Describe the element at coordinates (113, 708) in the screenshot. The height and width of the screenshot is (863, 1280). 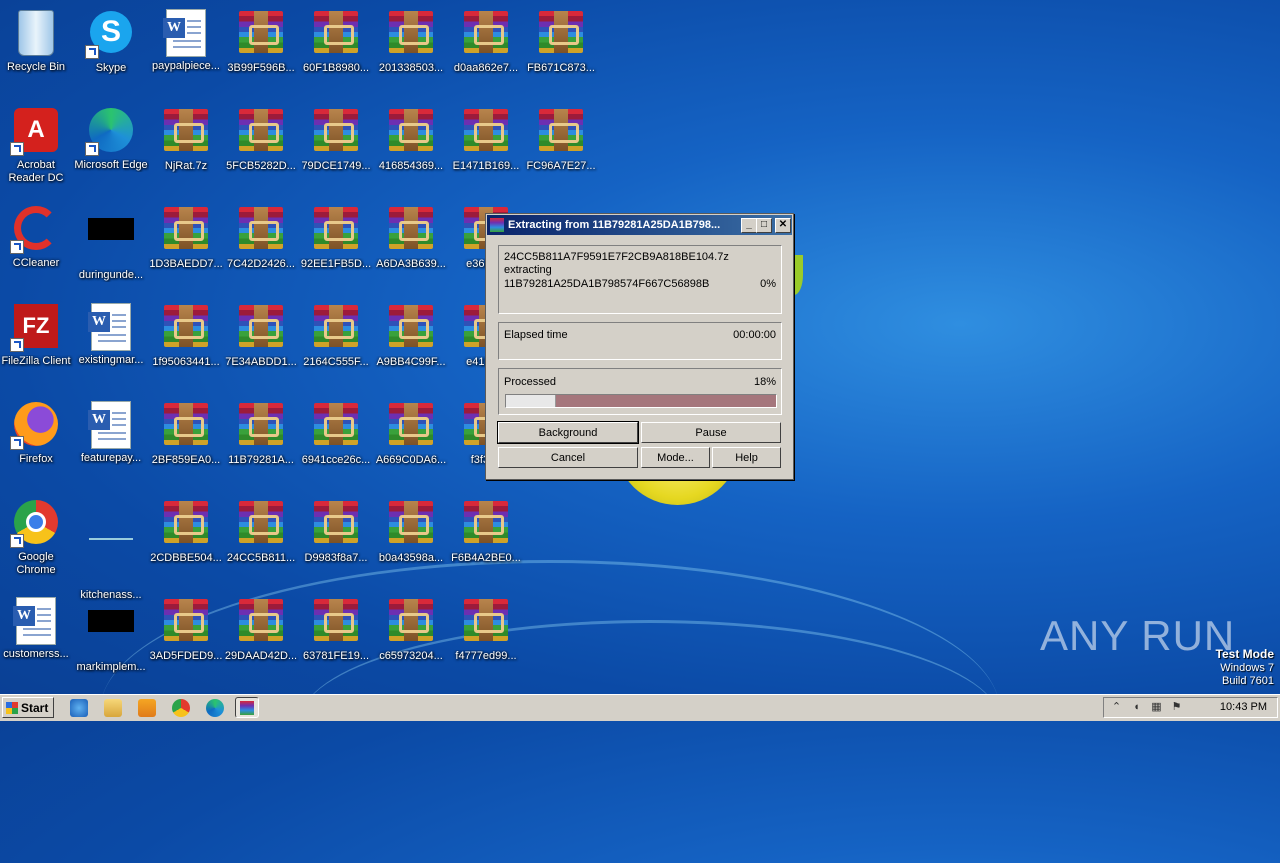
I see `folder-icon` at that location.